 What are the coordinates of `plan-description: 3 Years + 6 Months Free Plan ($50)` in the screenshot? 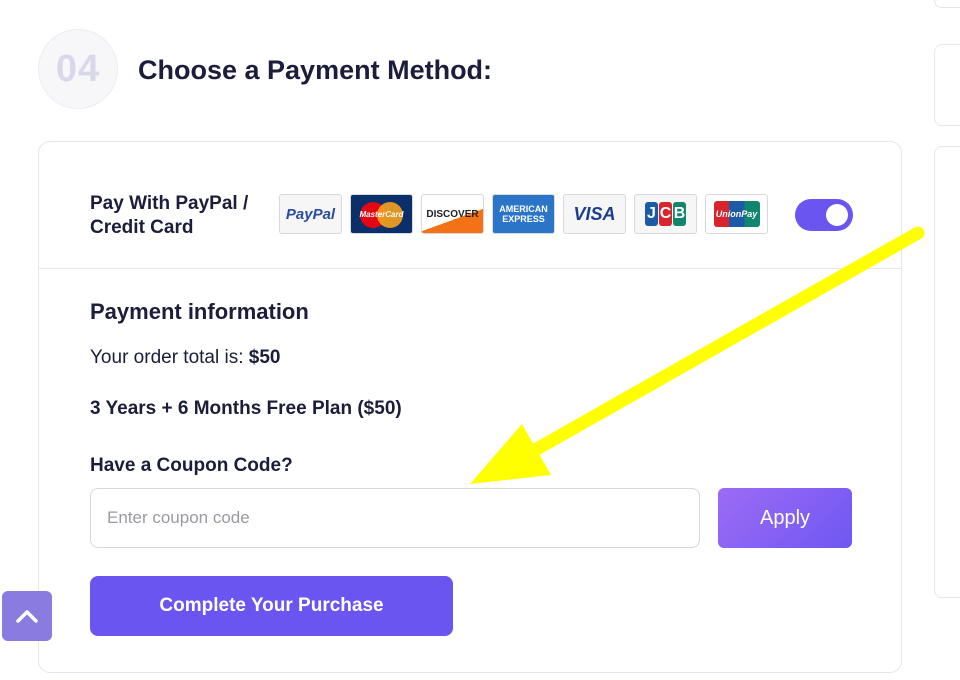 It's located at (246, 408).